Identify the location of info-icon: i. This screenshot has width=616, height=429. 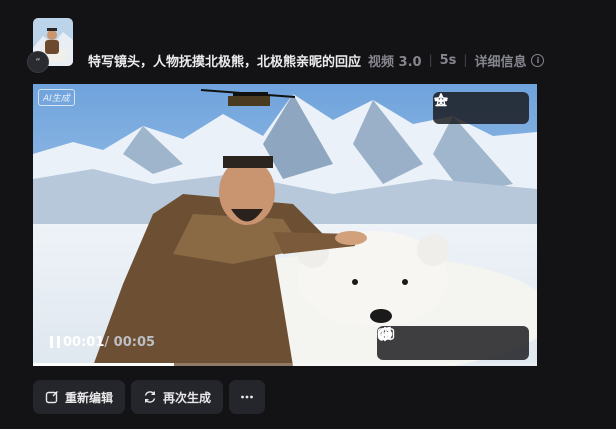
(538, 60).